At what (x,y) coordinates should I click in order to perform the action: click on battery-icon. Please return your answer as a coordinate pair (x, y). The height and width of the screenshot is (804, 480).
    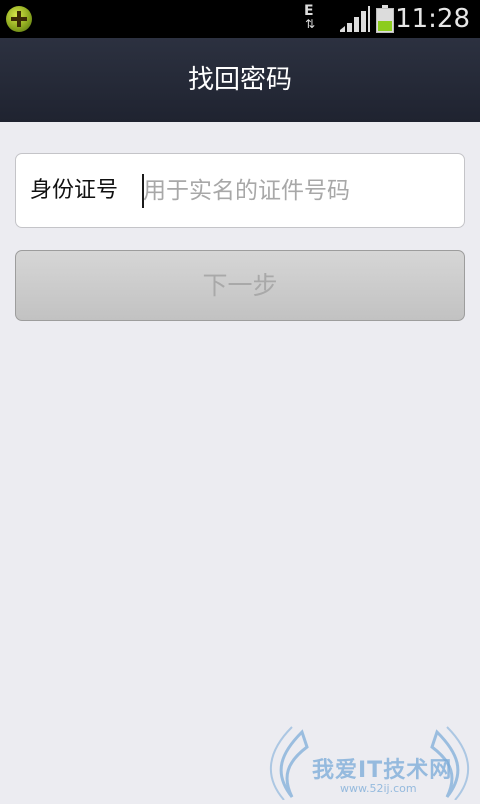
    Looking at the image, I should click on (385, 19).